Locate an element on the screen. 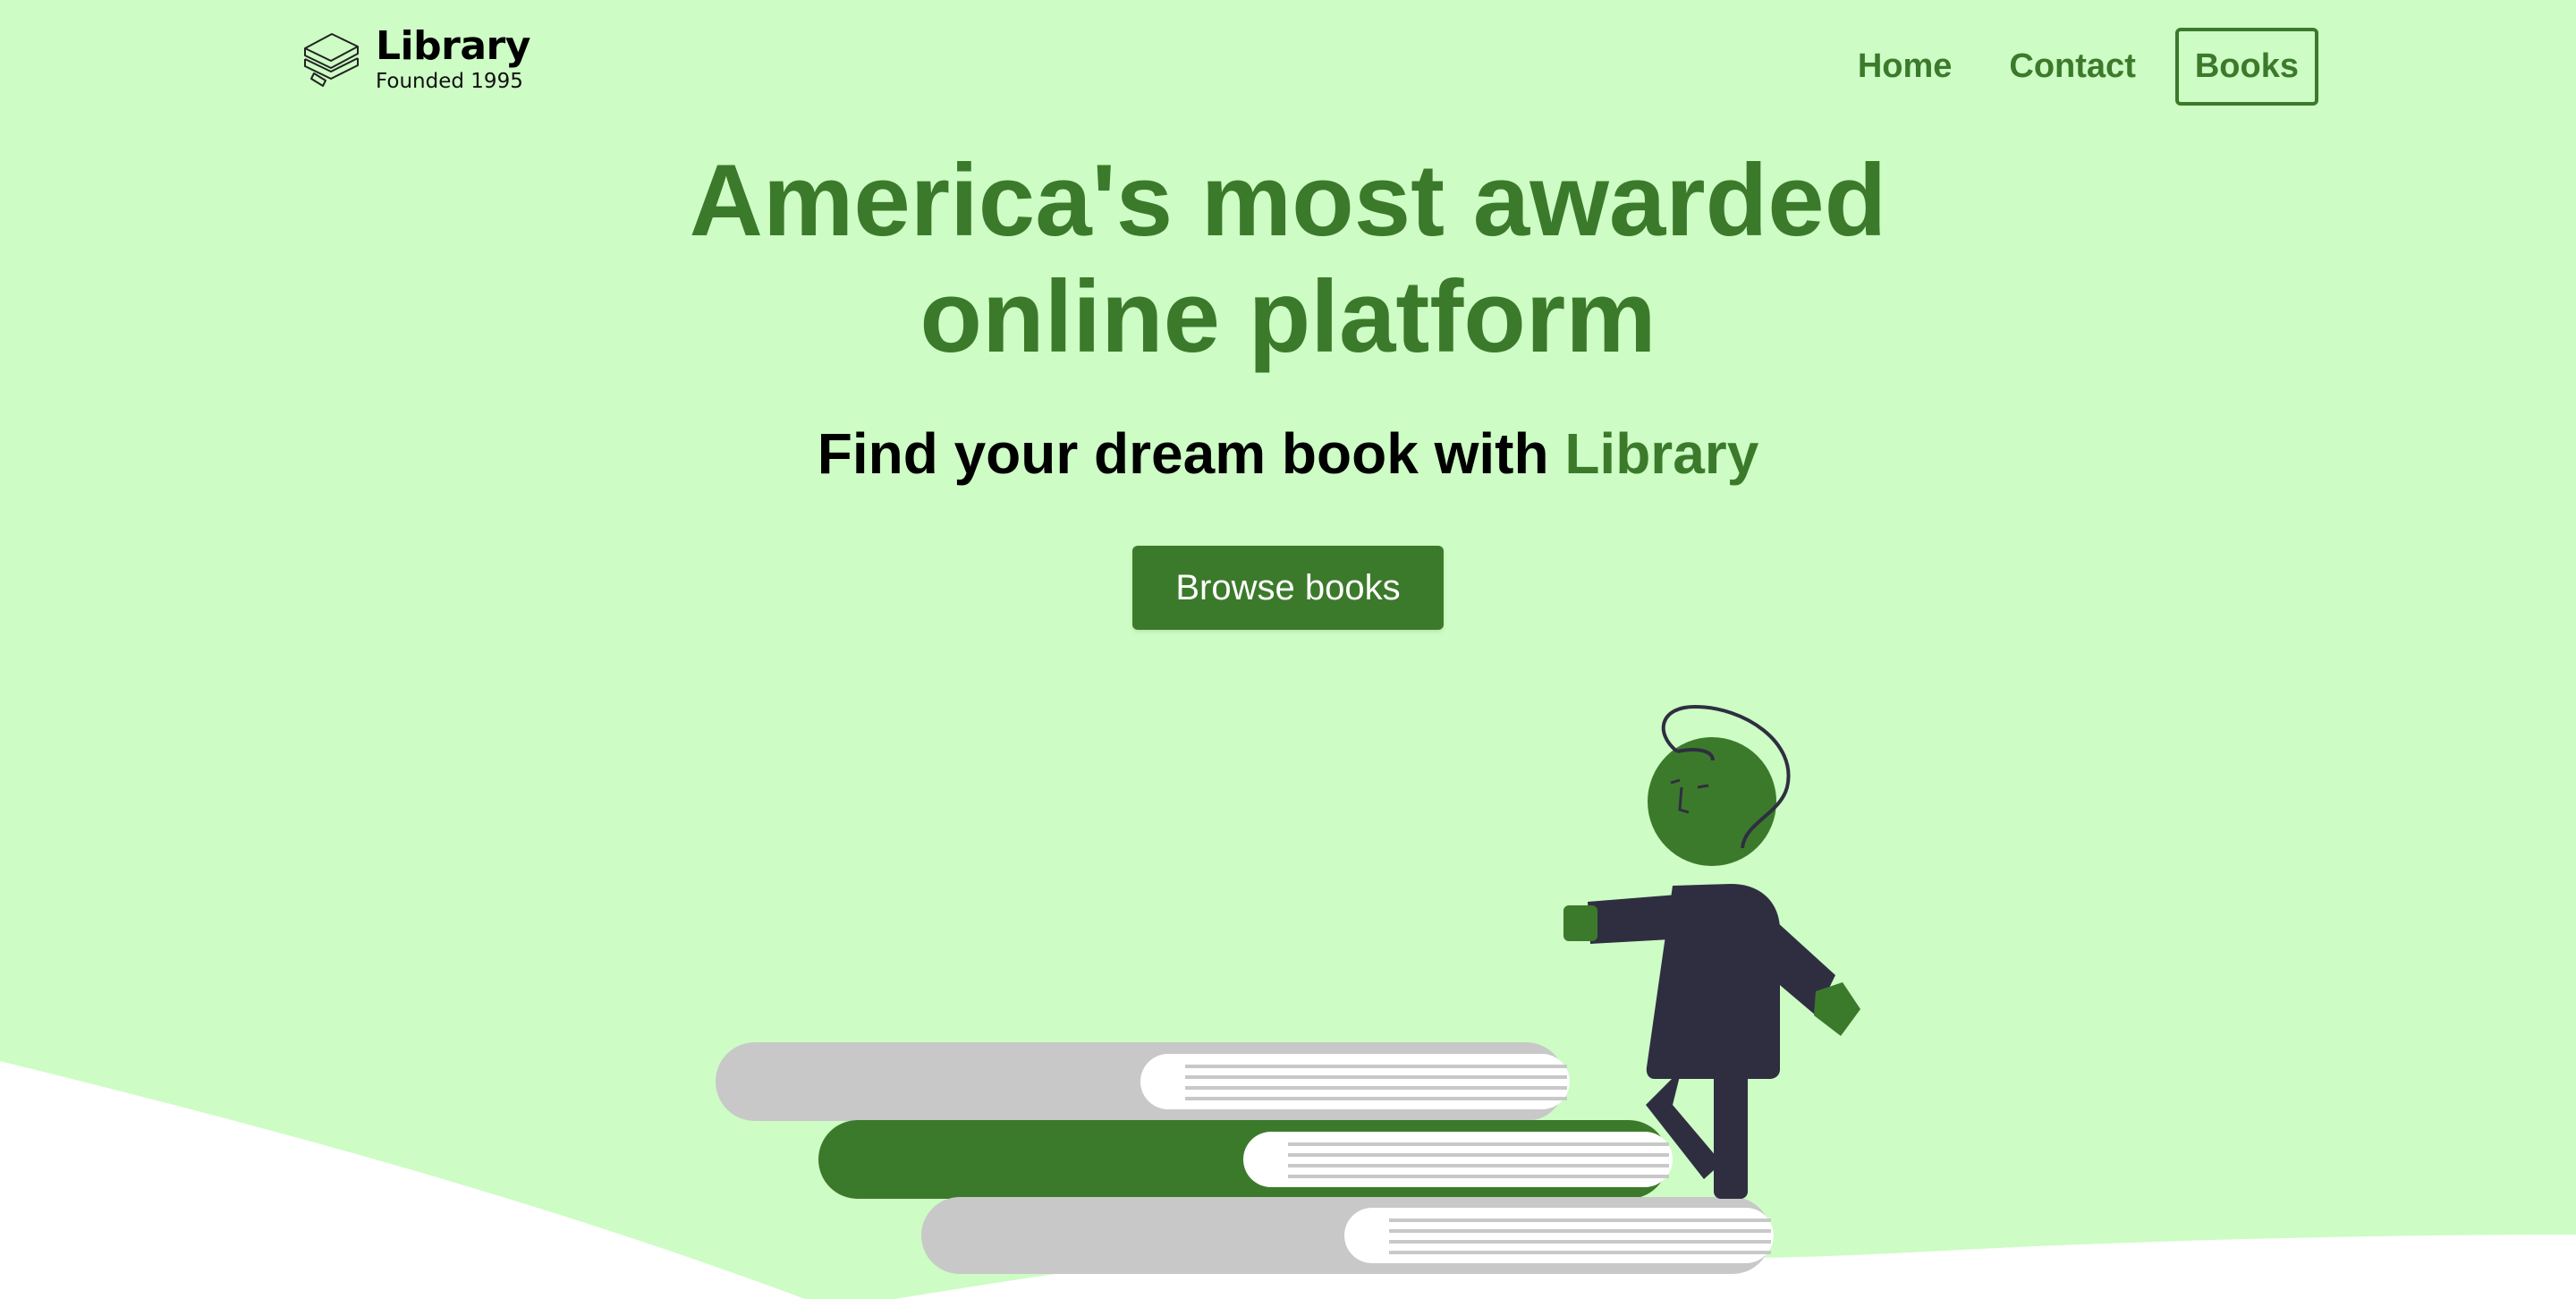  book-top is located at coordinates (1143, 1081).